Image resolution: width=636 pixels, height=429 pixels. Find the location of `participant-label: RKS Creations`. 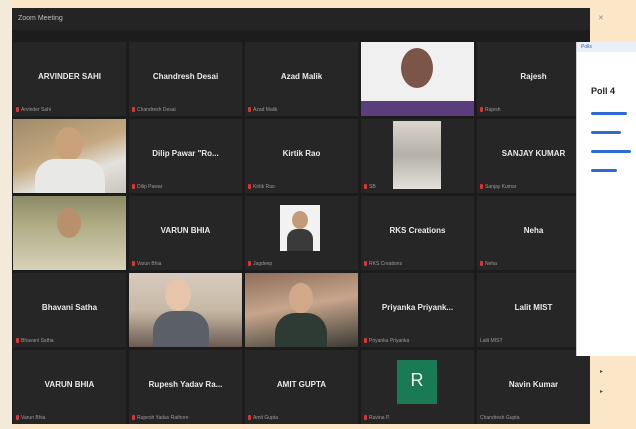

participant-label: RKS Creations is located at coordinates (383, 264).